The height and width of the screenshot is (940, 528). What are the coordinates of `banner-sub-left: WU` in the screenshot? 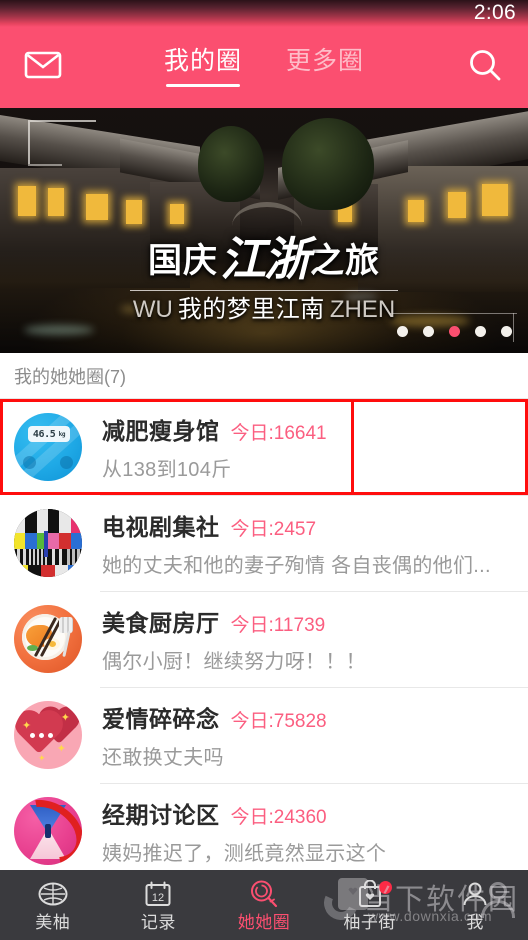 It's located at (152, 309).